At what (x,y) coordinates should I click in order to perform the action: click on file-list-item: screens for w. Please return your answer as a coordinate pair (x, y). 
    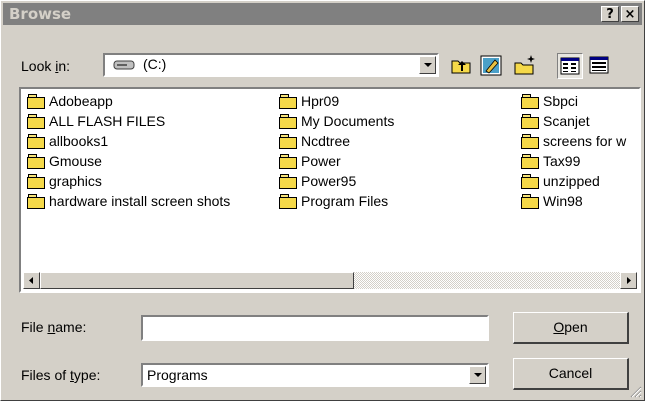
    Looking at the image, I should click on (573, 141).